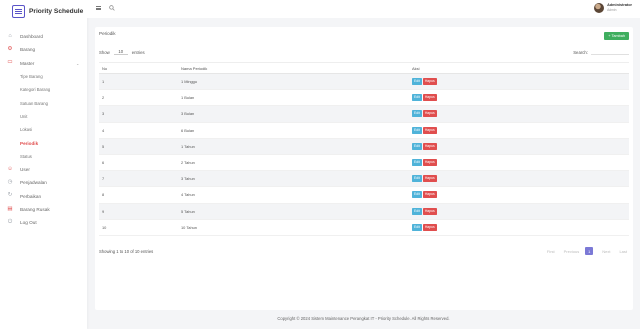 The image size is (640, 329). I want to click on cell-nama-periodik: 1 Minggu, so click(293, 82).